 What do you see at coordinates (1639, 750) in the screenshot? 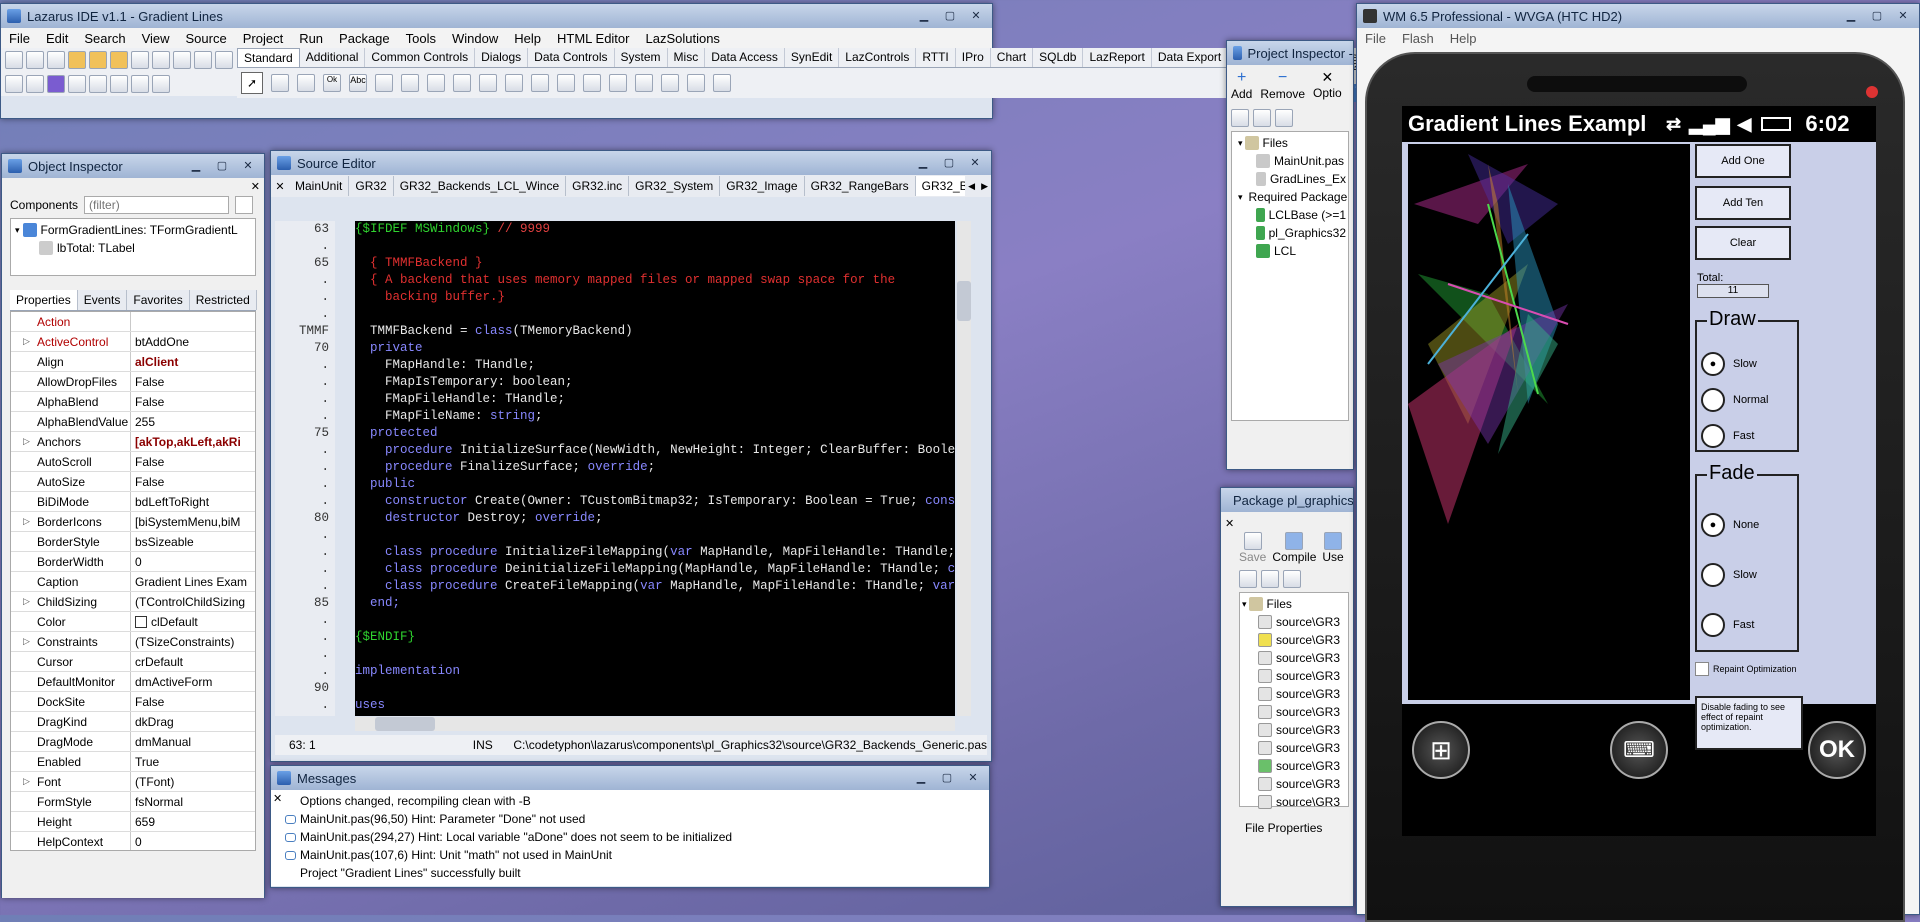
I see `keyboard-icon: ⌨` at bounding box center [1639, 750].